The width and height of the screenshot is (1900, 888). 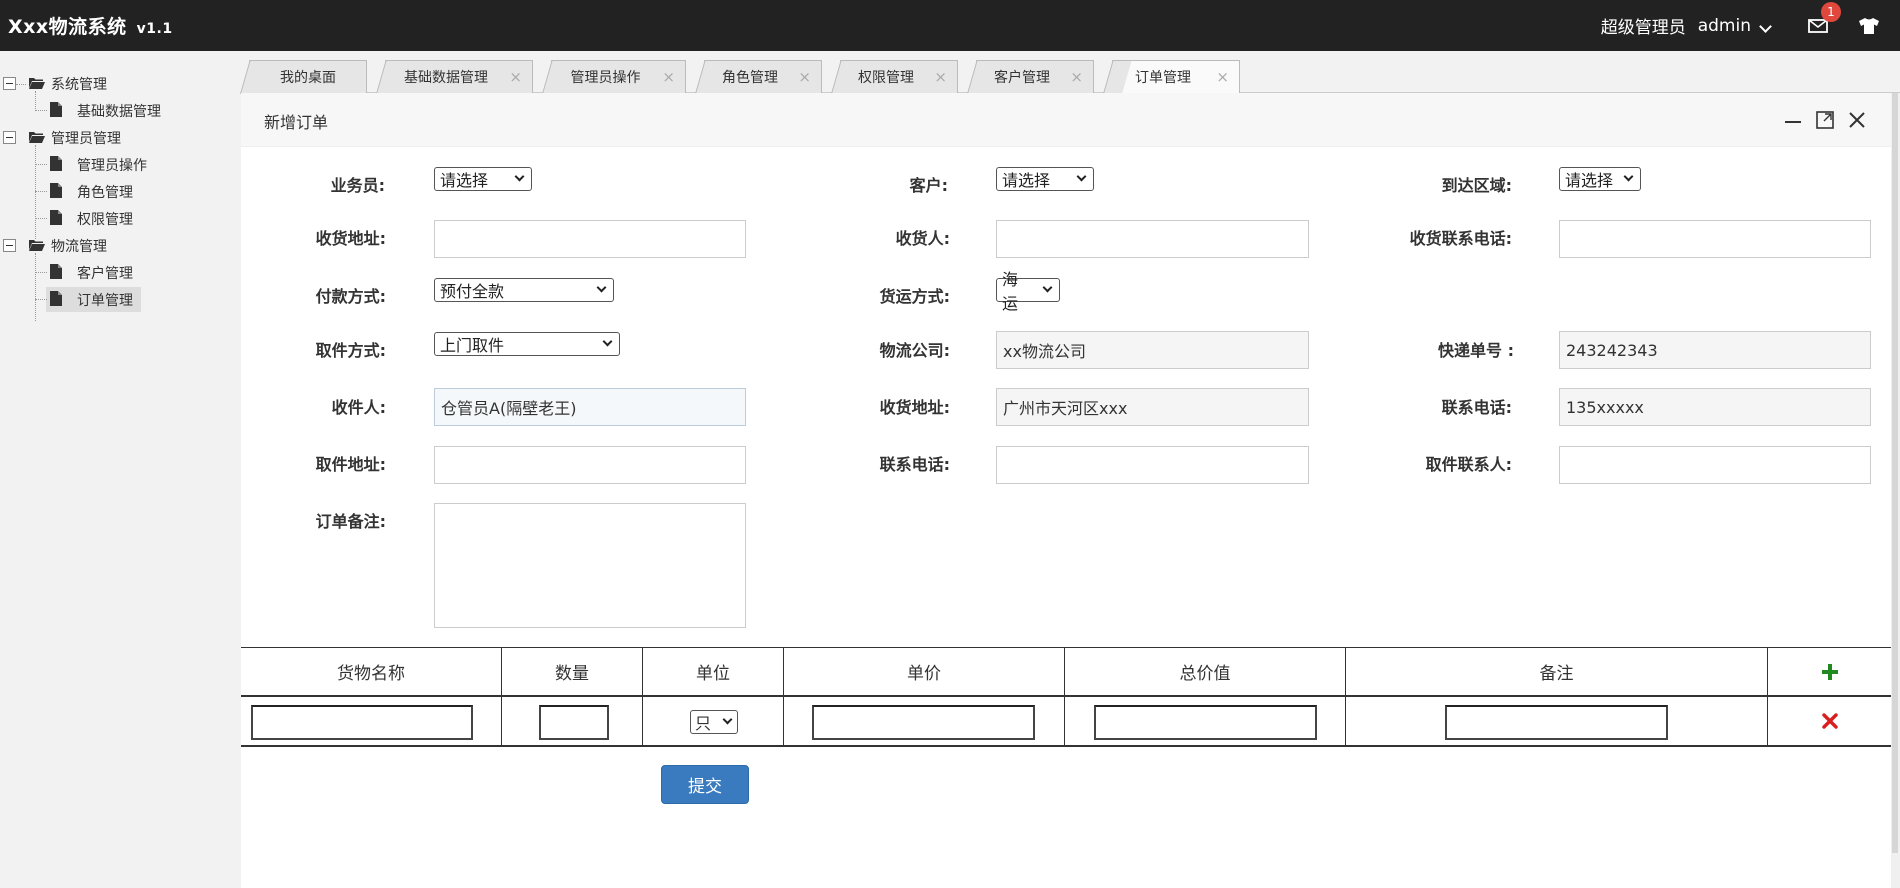 I want to click on delivery-address-value: 广州市天河区xxx, so click(x=1065, y=408).